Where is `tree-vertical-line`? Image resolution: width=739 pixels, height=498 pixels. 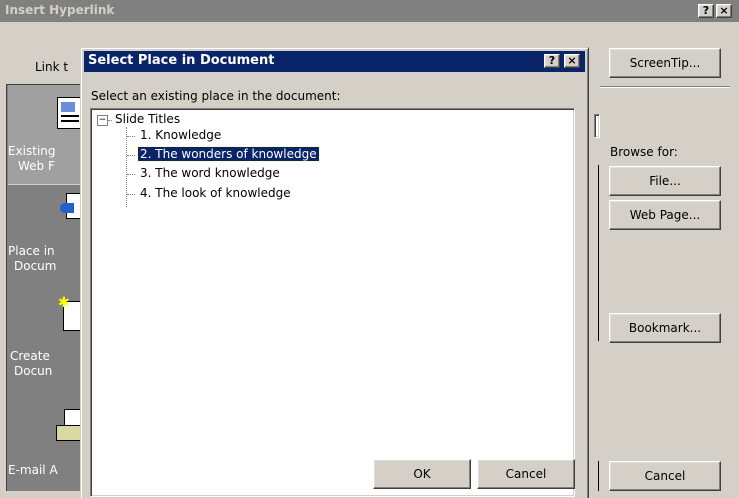
tree-vertical-line is located at coordinates (126, 167).